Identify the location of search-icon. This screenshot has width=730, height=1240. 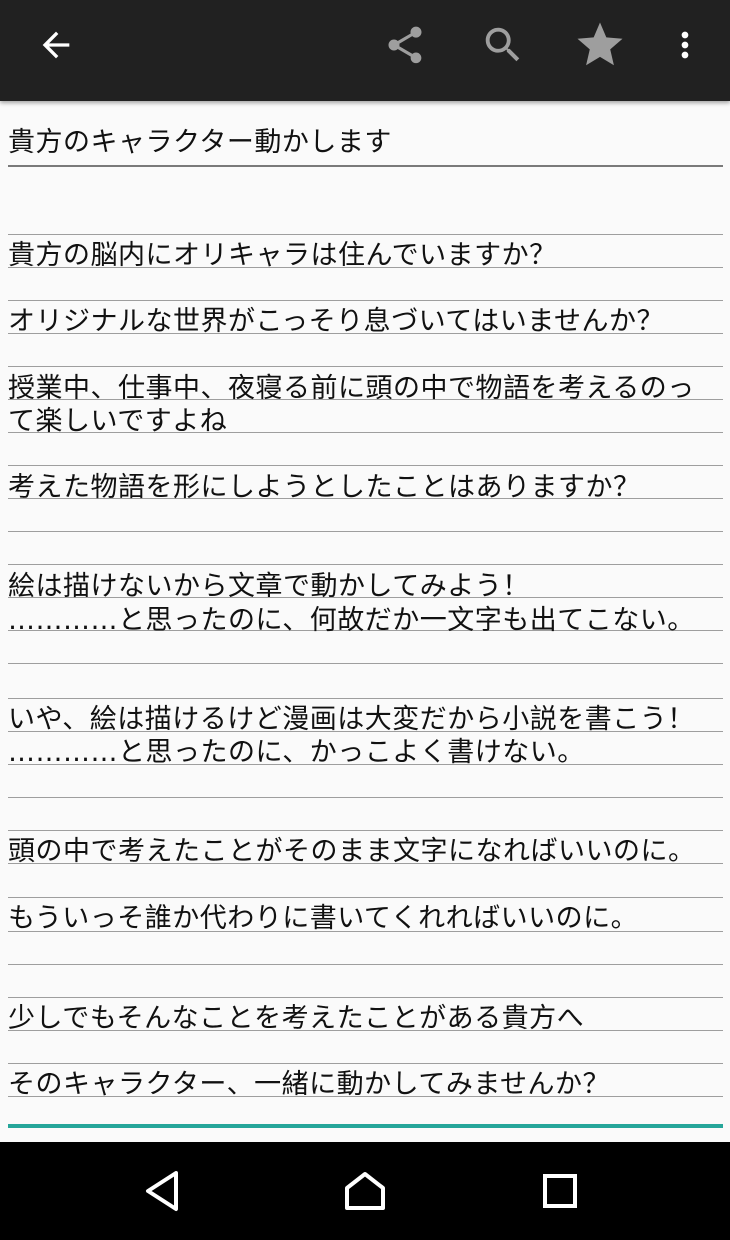
(502, 44).